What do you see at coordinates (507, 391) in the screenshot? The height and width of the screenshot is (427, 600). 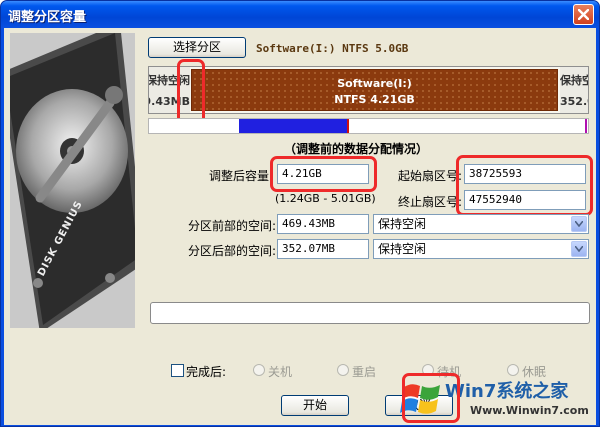 I see `watermark-brand: Win7系统之家` at bounding box center [507, 391].